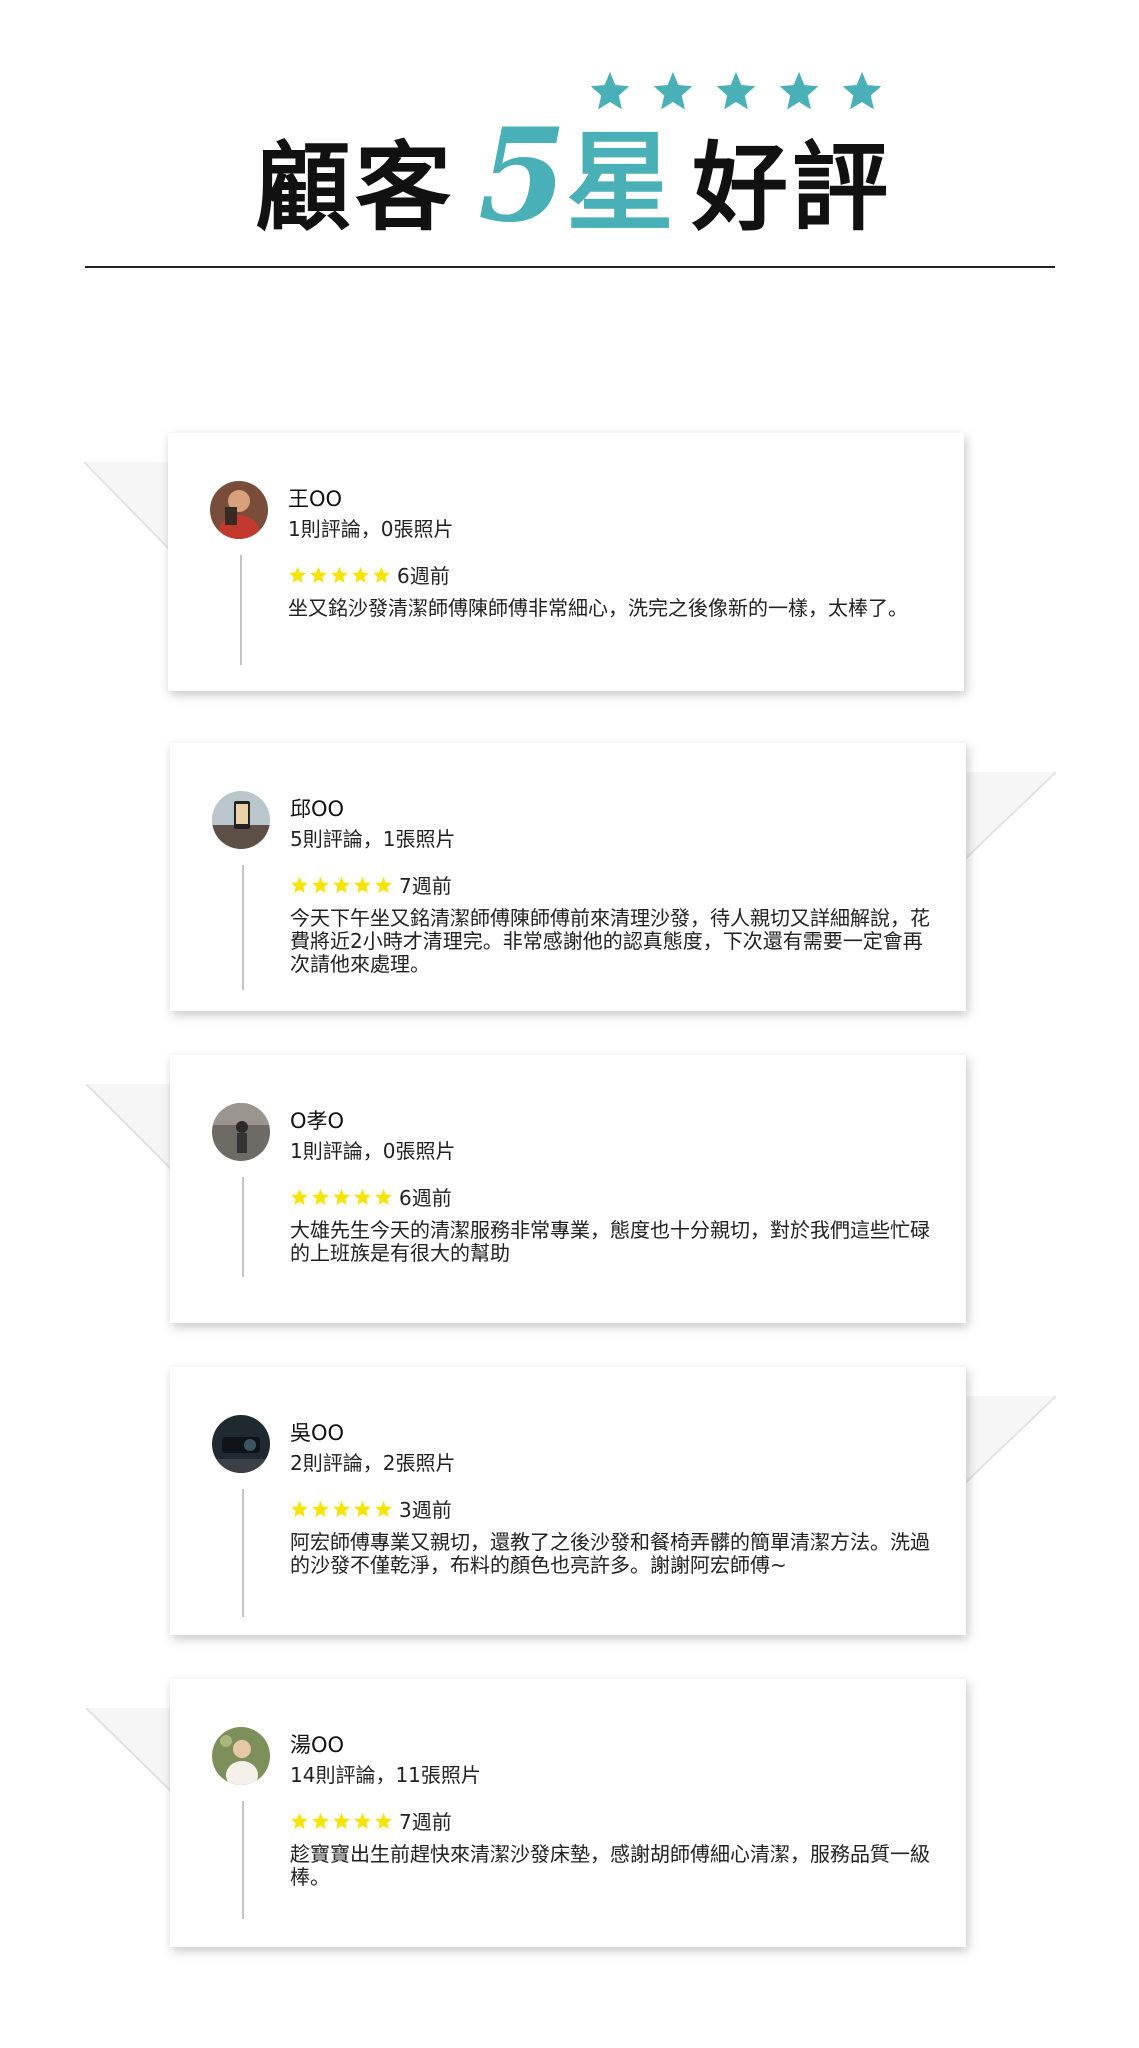 This screenshot has height=2048, width=1139. Describe the element at coordinates (622, 183) in the screenshot. I see `title-star-char: 星` at that location.